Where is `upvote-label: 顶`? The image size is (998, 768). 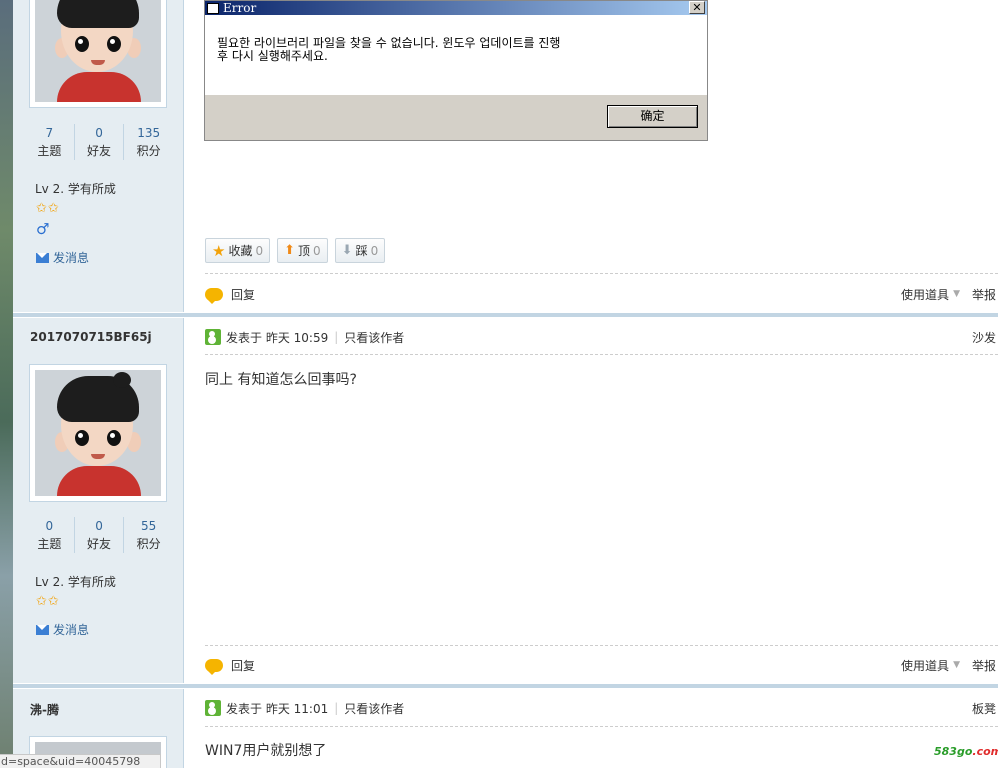
upvote-label: 顶 is located at coordinates (304, 251).